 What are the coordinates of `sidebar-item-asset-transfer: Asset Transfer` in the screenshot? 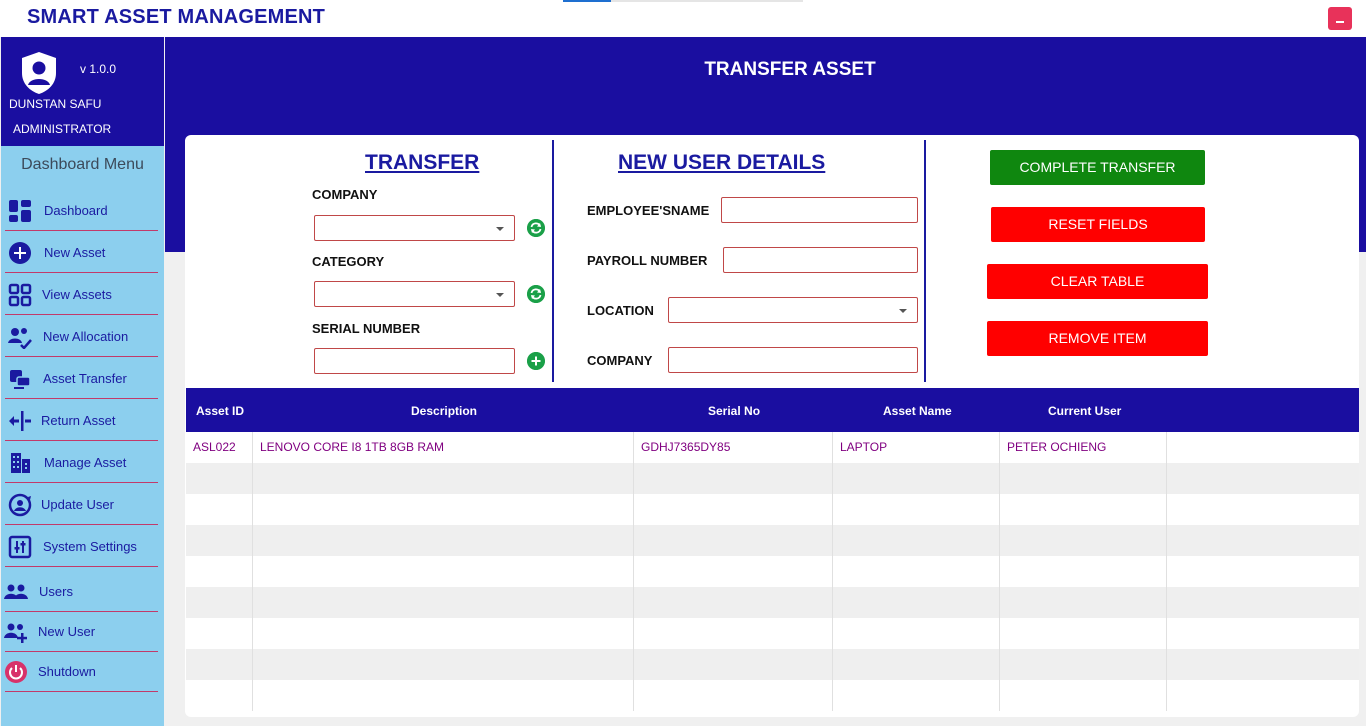 It's located at (82, 379).